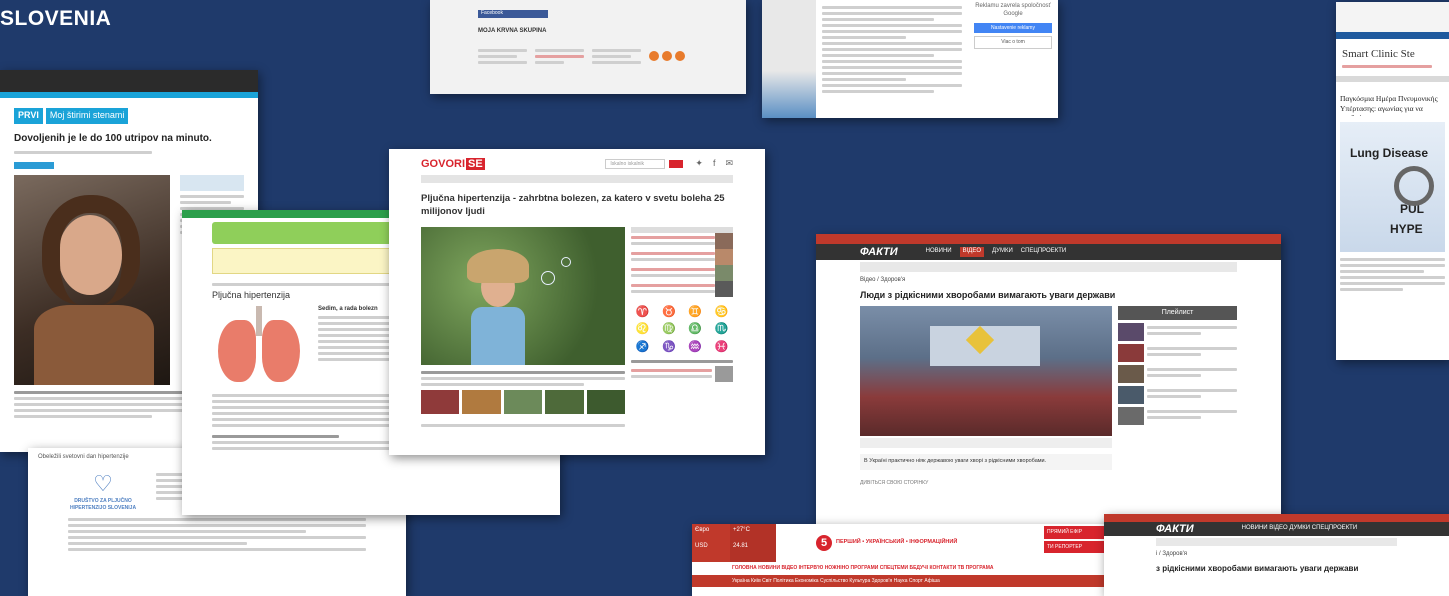 The width and height of the screenshot is (1449, 596). What do you see at coordinates (986, 443) in the screenshot?
I see `video-controls` at bounding box center [986, 443].